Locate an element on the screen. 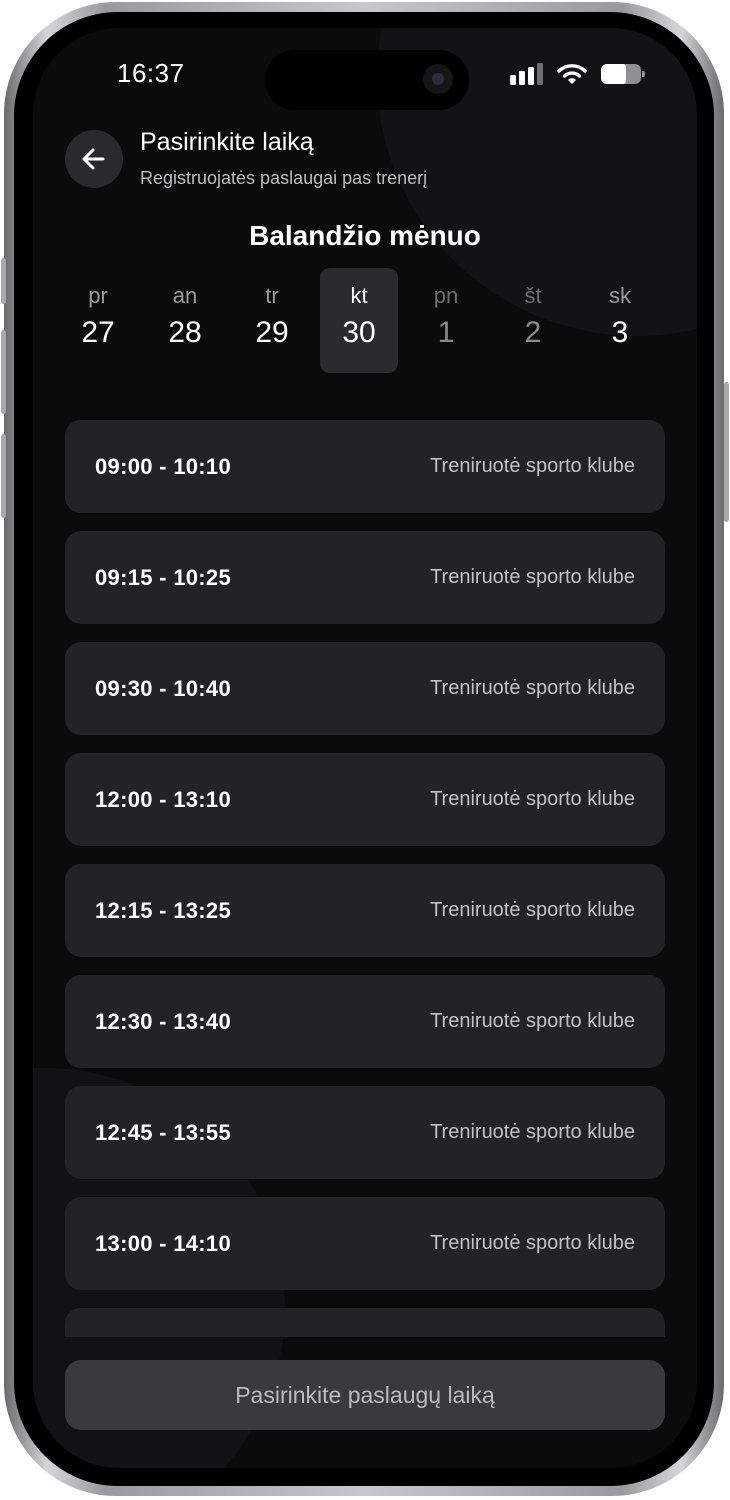  day-label: an is located at coordinates (185, 295).